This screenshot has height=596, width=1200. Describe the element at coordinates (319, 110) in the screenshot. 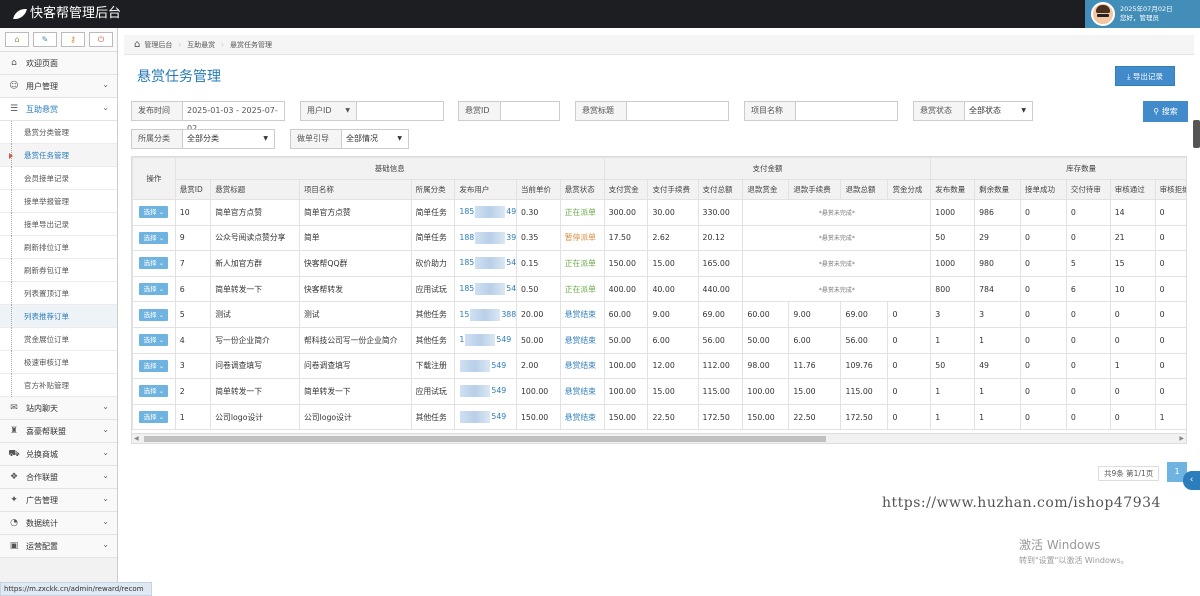

I see `user-id-label: 用户ID` at that location.